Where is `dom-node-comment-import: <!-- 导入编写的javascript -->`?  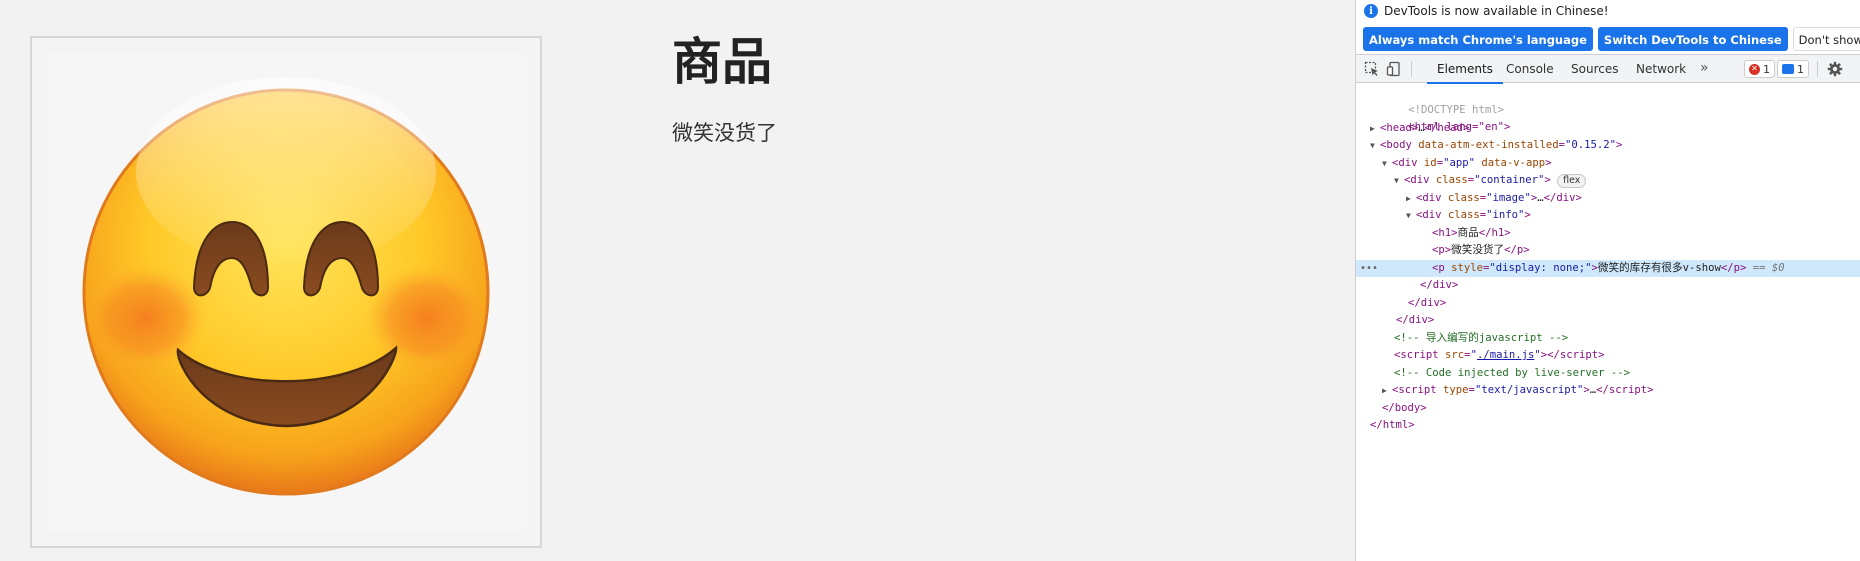
dom-node-comment-import: <!-- 导入编写的javascript --> is located at coordinates (1627, 338).